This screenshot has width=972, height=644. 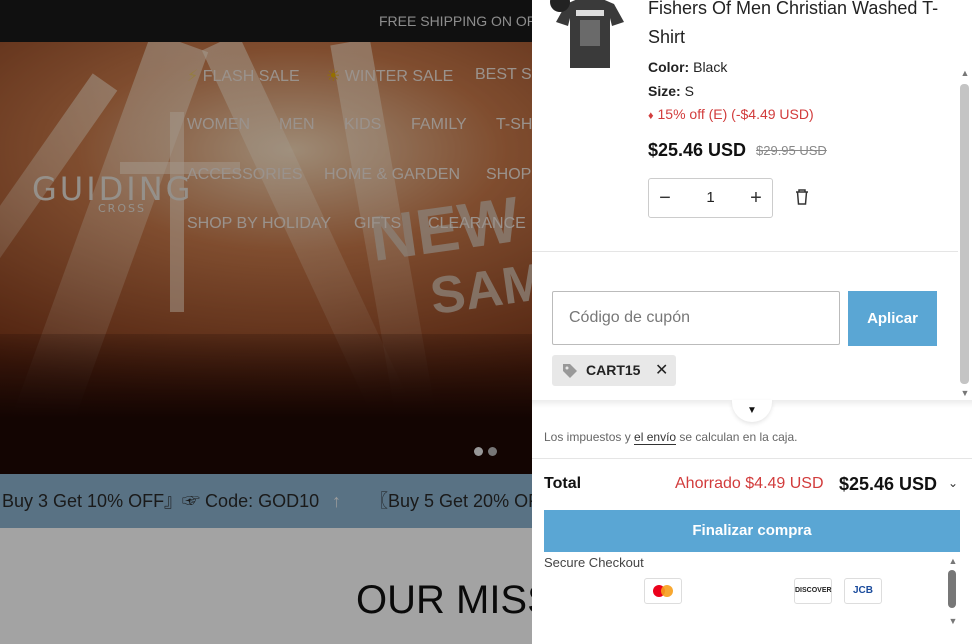 I want to click on jcb-text: JCB, so click(x=862, y=590).